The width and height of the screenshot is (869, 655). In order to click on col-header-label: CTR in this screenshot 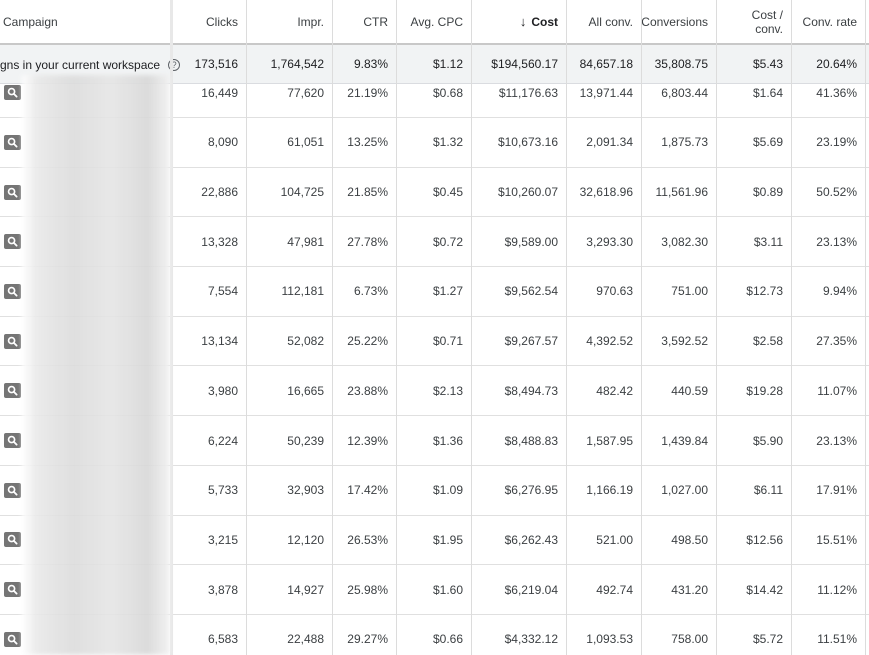, I will do `click(375, 21)`.